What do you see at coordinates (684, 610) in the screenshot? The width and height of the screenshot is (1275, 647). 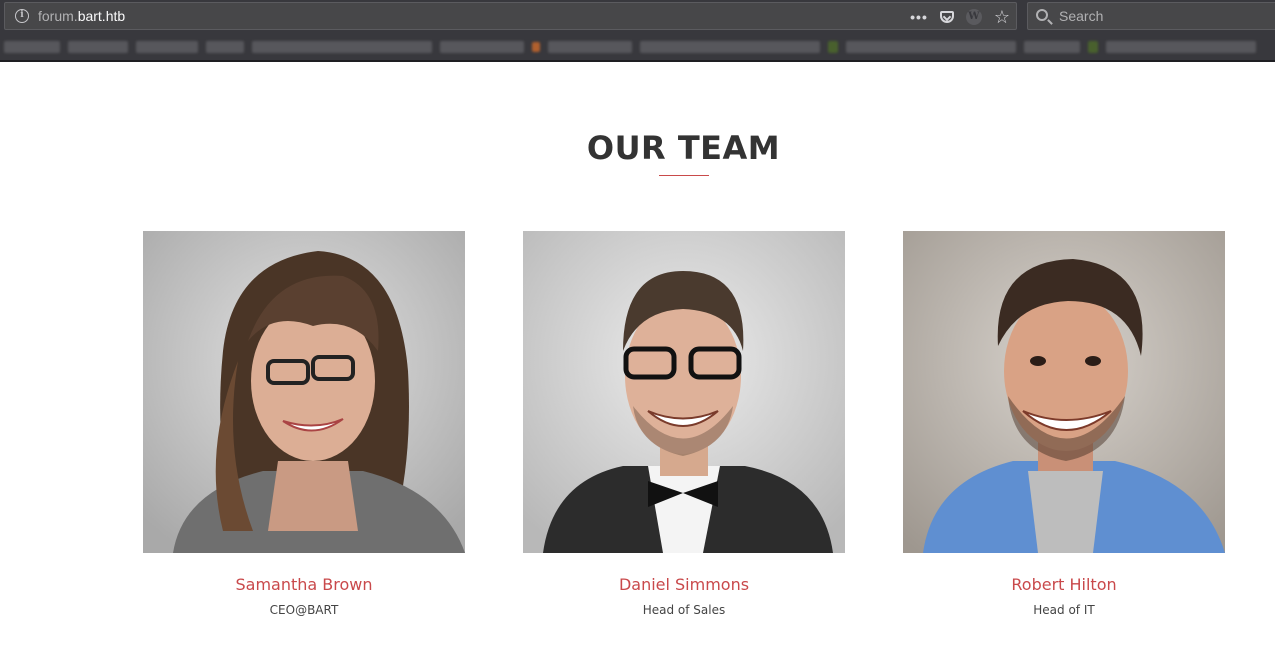 I see `member-role: Head of Sales` at bounding box center [684, 610].